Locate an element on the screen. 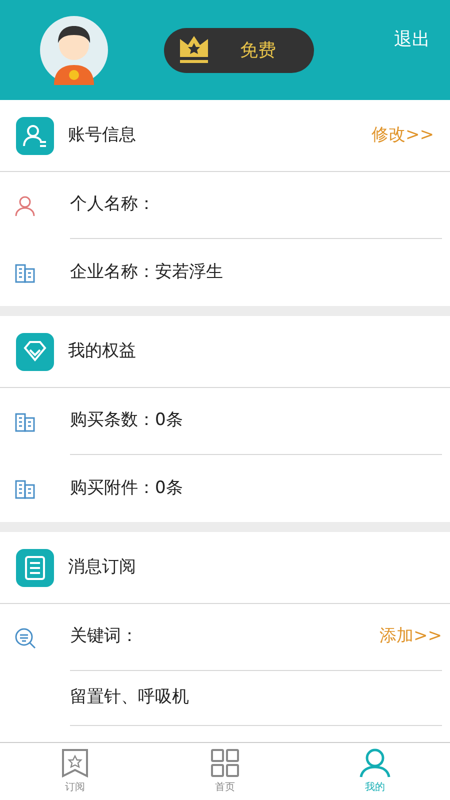 This screenshot has width=450, height=800. info-label: 购买条数：0条 is located at coordinates (126, 420).